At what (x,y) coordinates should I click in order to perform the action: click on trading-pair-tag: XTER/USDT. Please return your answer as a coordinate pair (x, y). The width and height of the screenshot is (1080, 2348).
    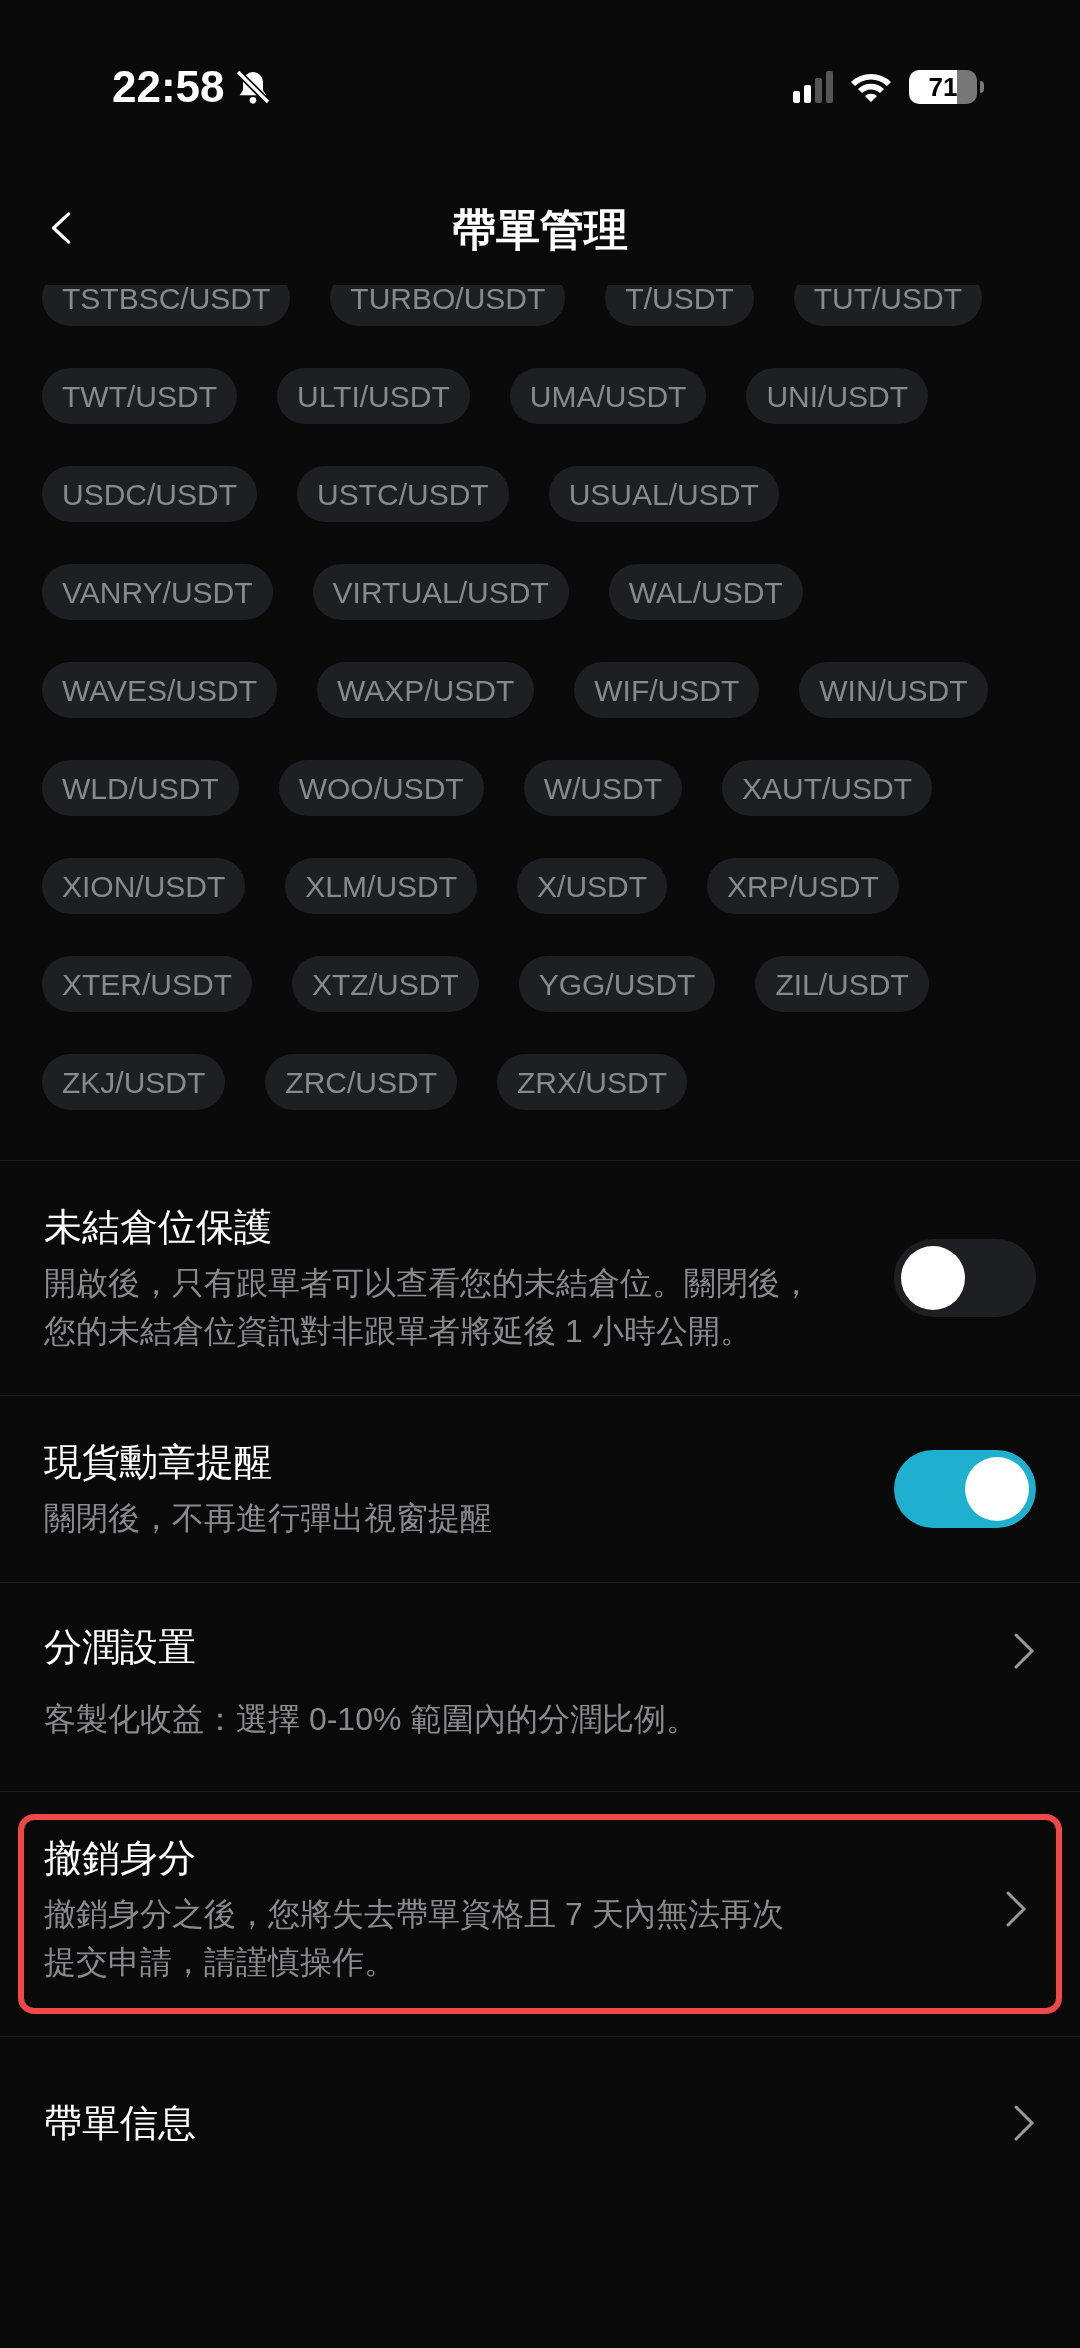
    Looking at the image, I should click on (147, 984).